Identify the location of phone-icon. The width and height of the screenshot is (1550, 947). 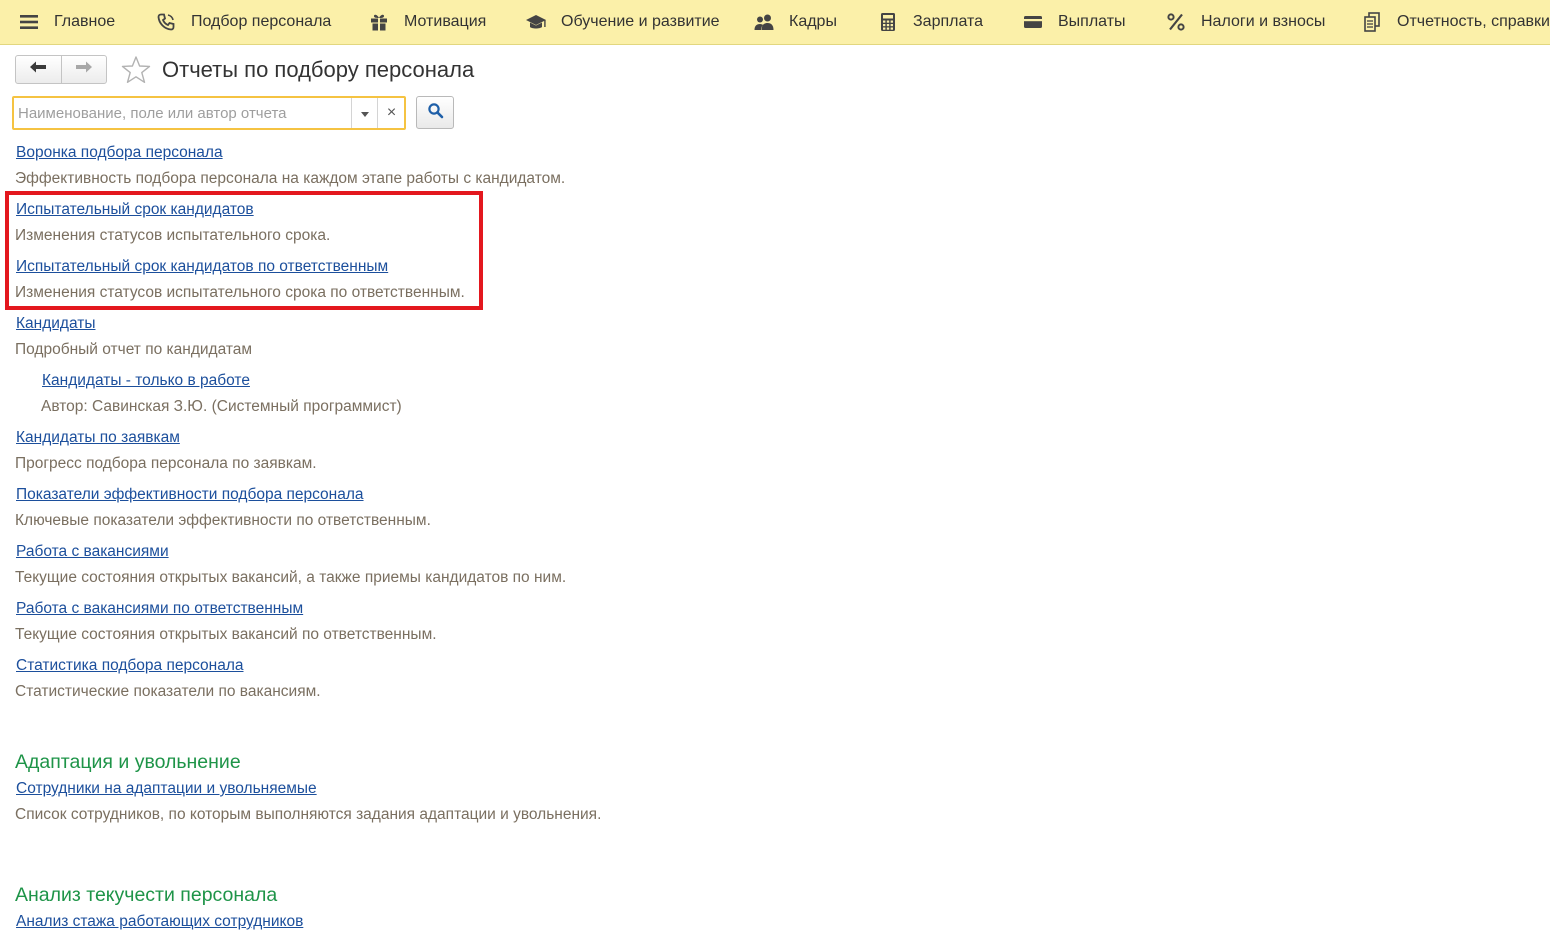
(166, 22).